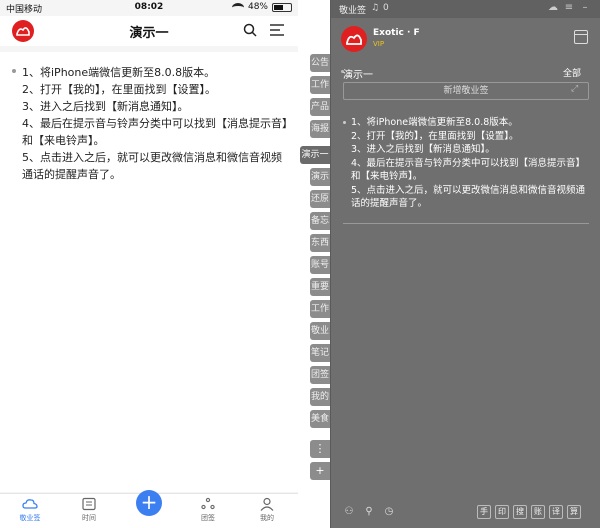  I want to click on tab-label: 我的, so click(267, 518).